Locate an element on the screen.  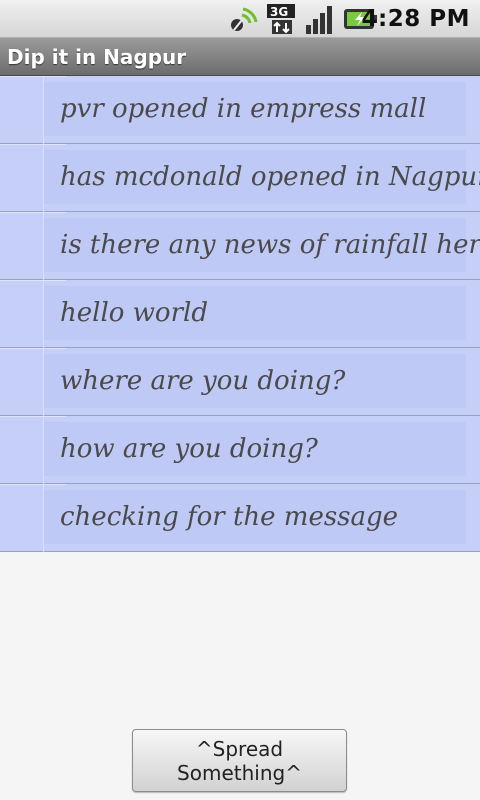
list-item-text: where are you doing? is located at coordinates (203, 381).